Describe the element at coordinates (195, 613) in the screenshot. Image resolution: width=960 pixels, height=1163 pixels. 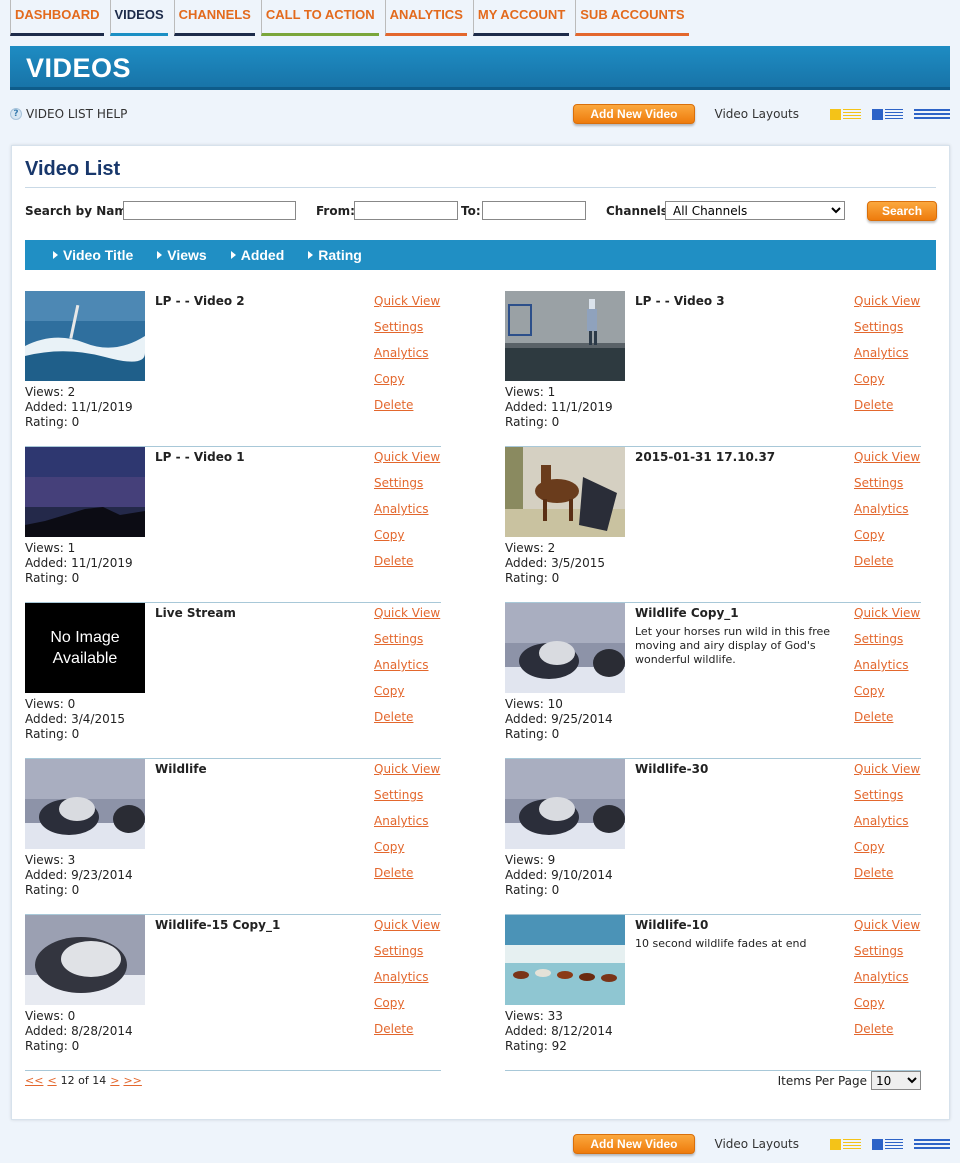
I see `video-title: Live Stream` at that location.